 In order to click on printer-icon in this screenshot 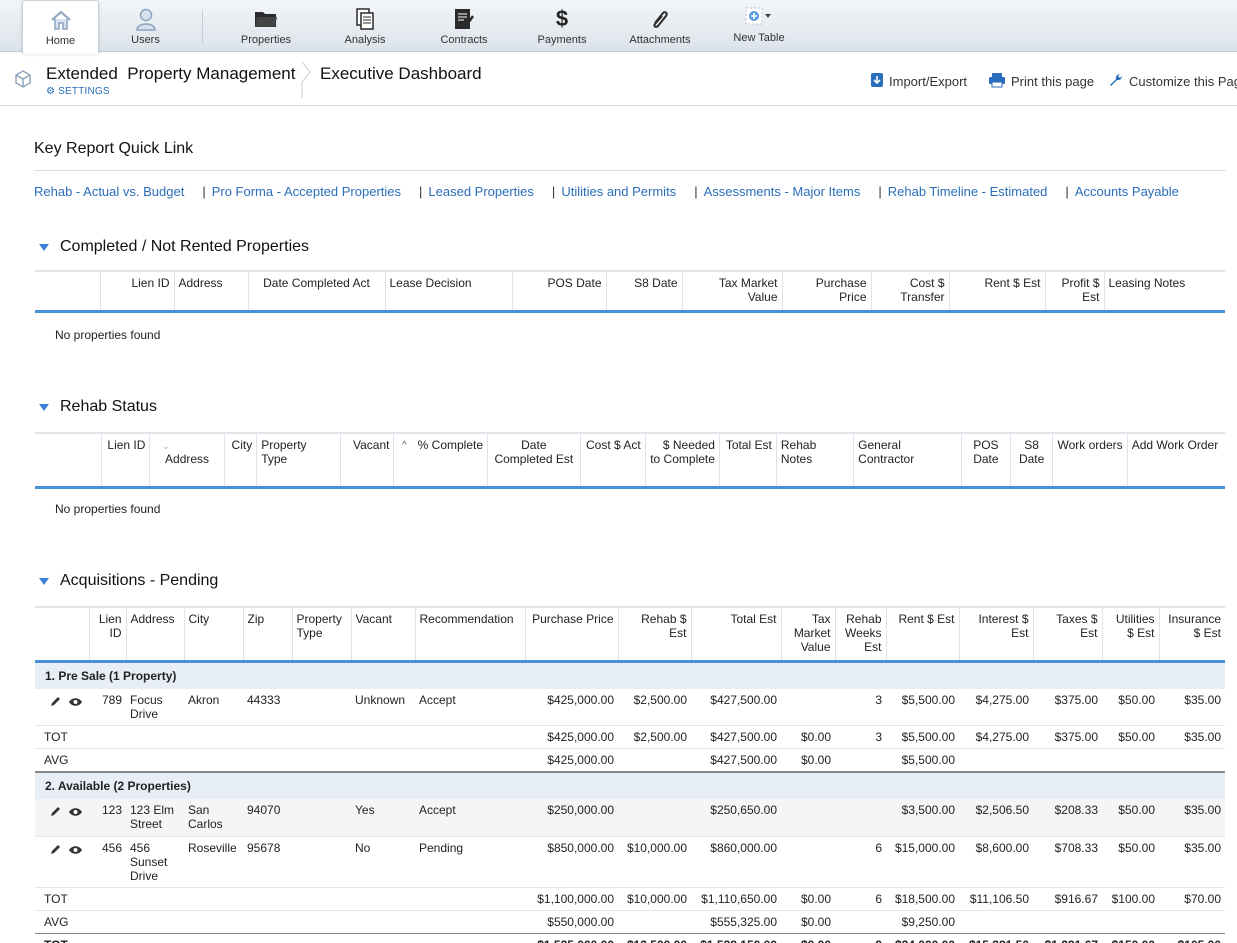, I will do `click(997, 81)`.